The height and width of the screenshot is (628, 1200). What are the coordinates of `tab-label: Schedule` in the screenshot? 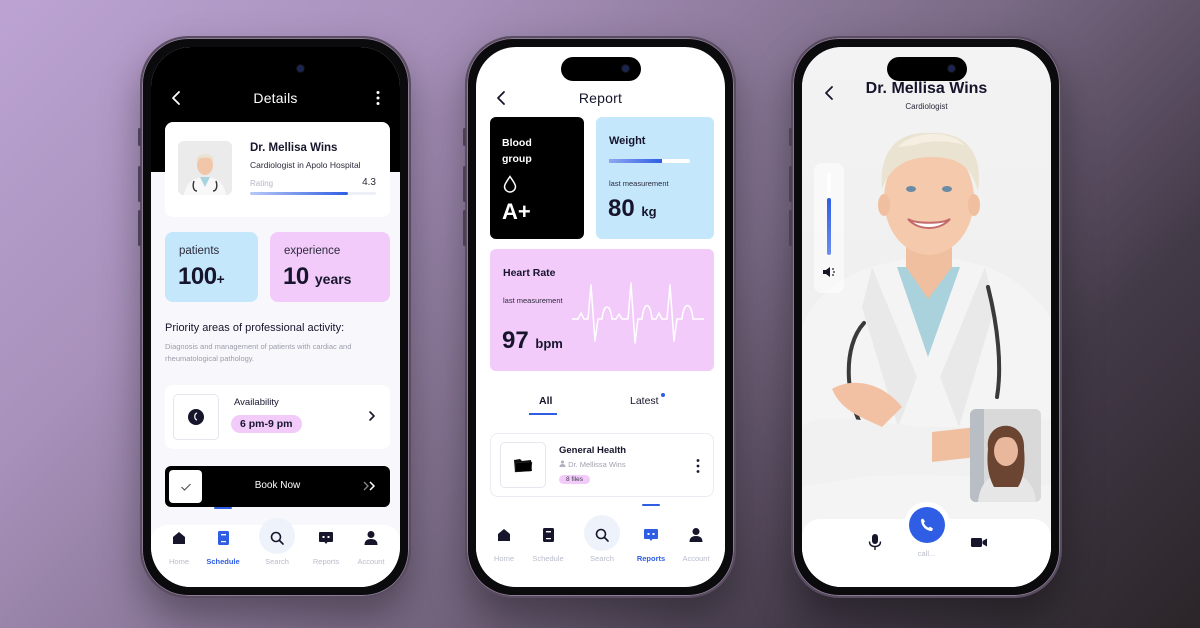 It's located at (223, 561).